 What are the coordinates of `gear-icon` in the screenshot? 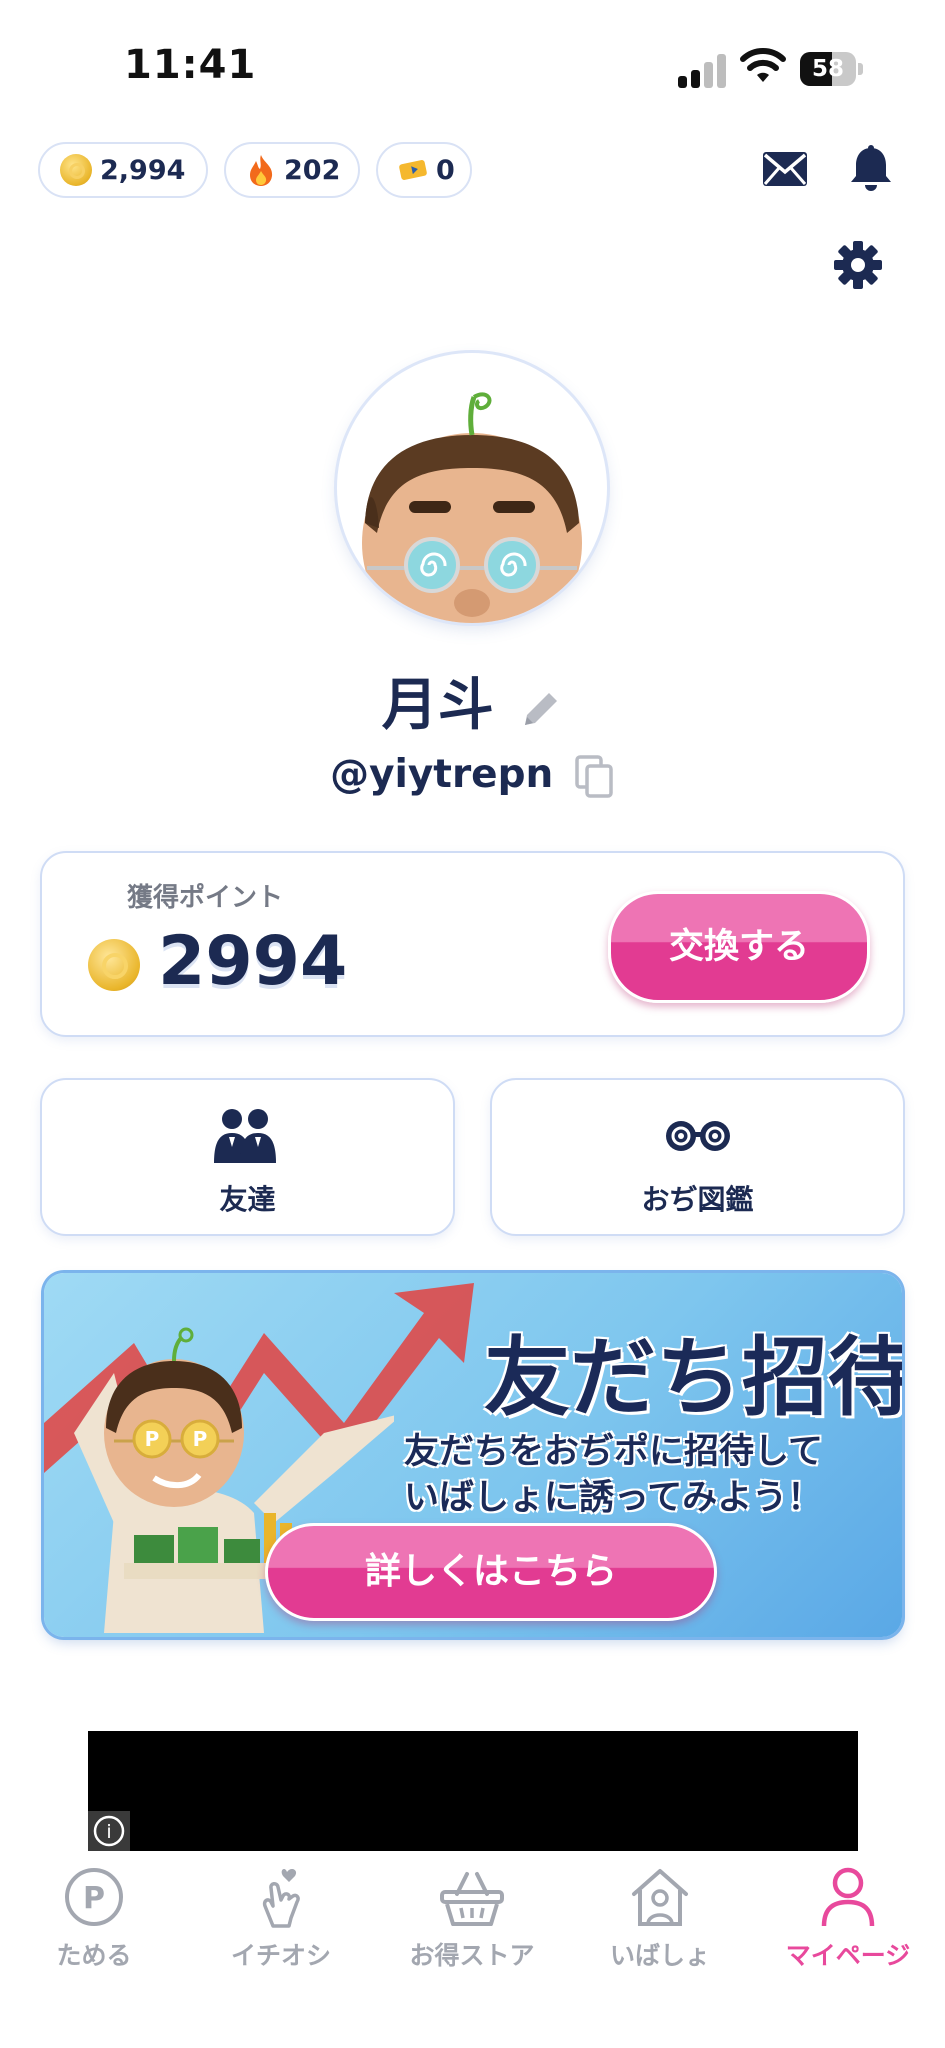 It's located at (858, 265).